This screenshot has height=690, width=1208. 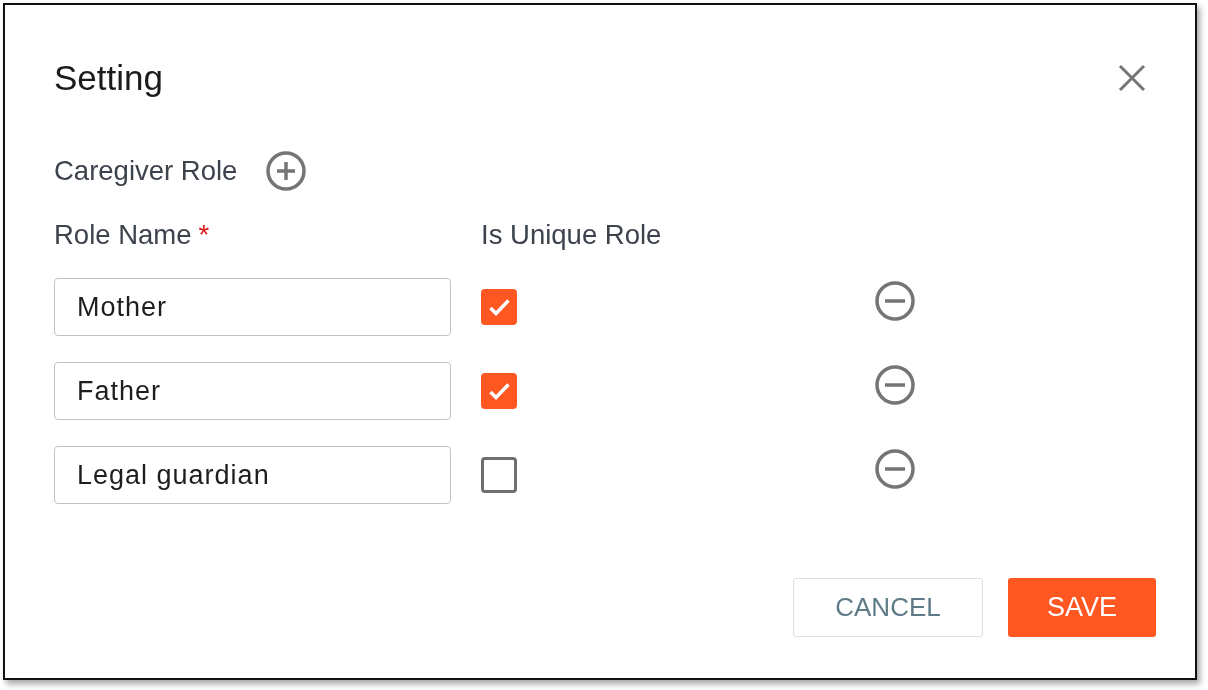 I want to click on role-name-field: Legal guardian, so click(x=252, y=475).